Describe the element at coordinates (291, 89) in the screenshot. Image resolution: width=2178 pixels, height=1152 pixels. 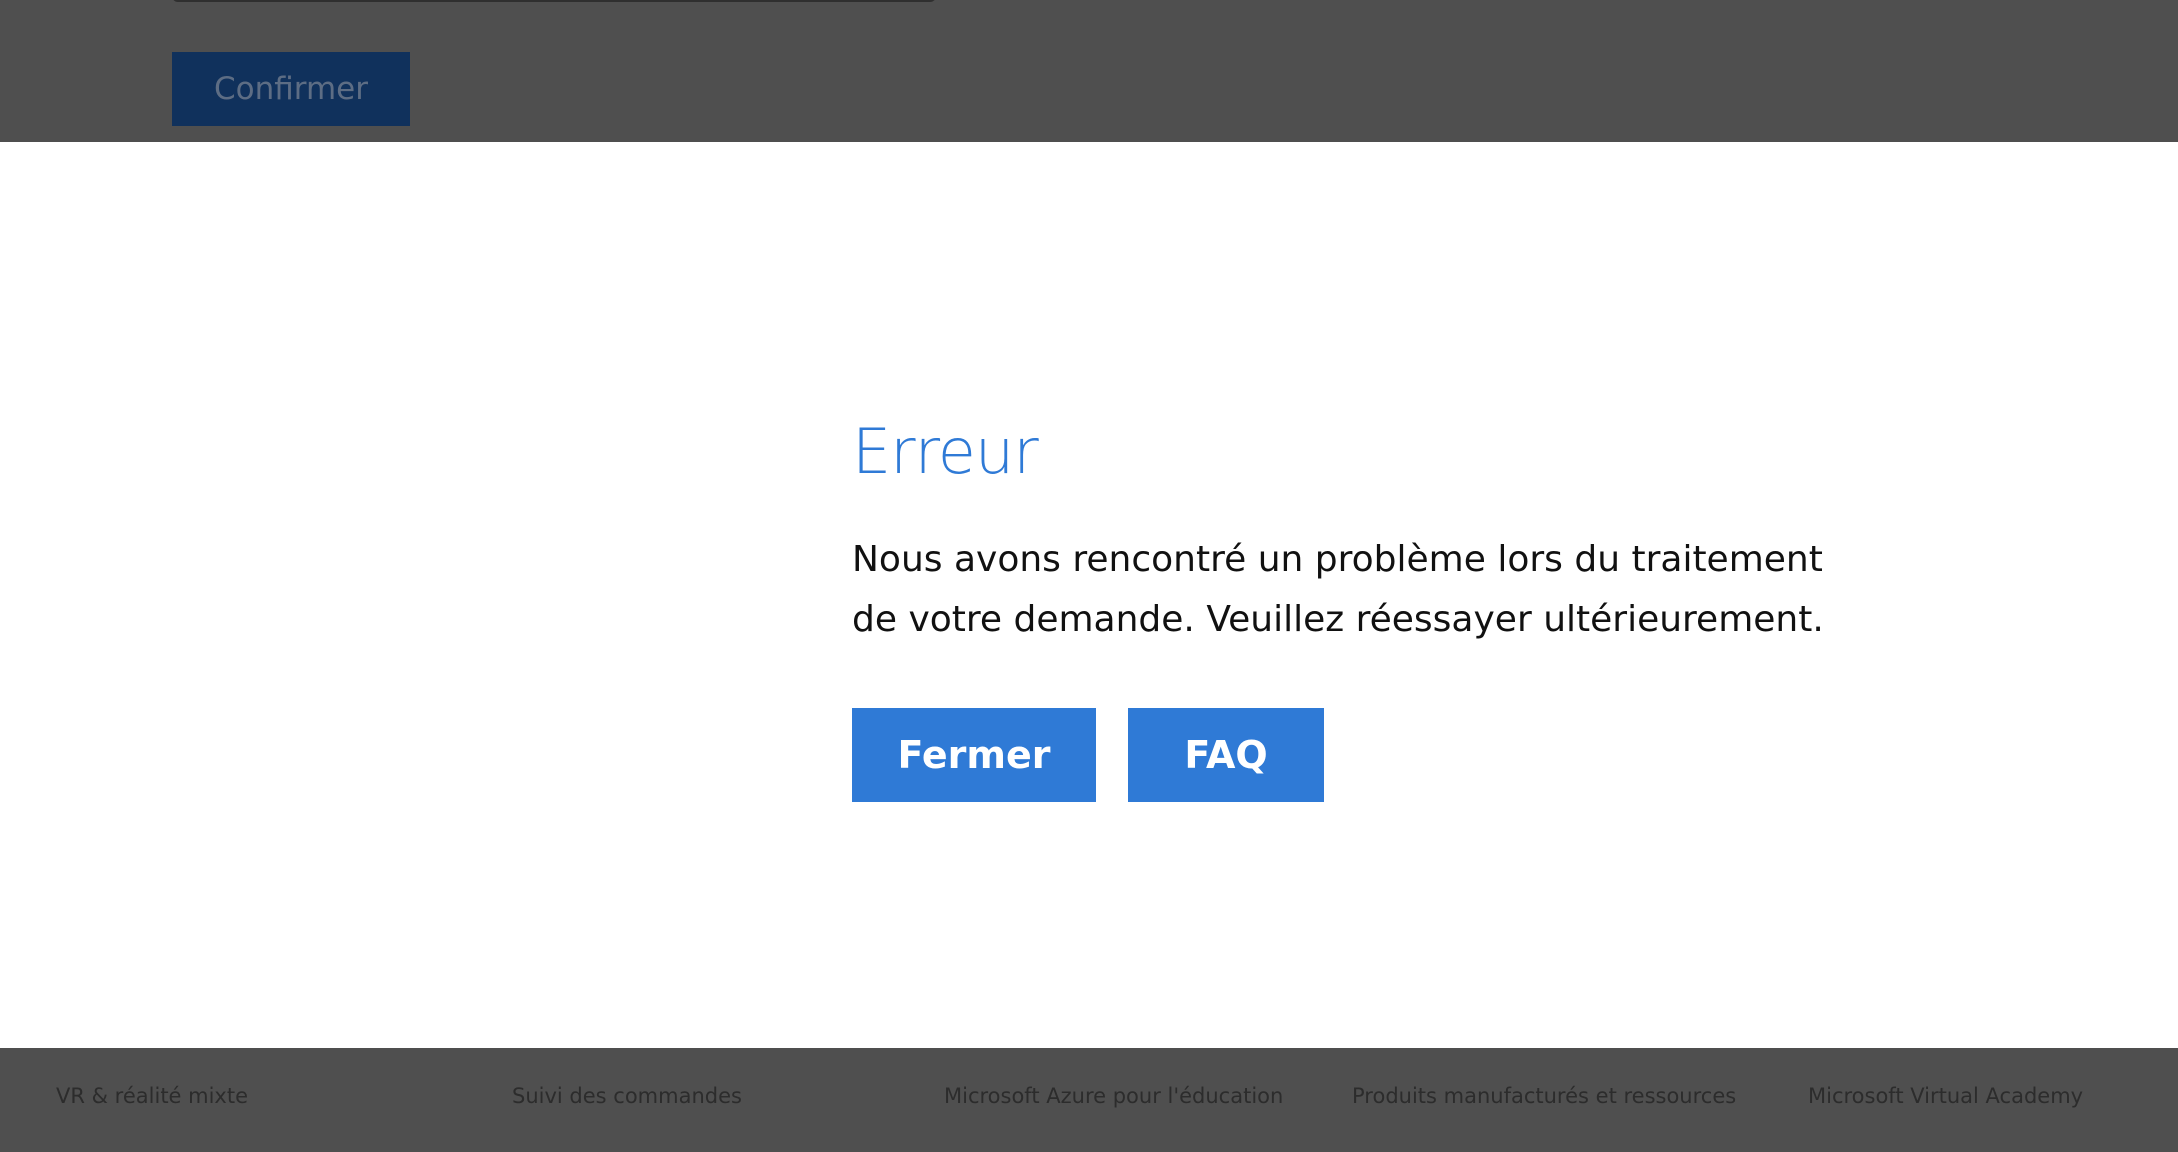
I see `confirm-button: Confirmer` at that location.